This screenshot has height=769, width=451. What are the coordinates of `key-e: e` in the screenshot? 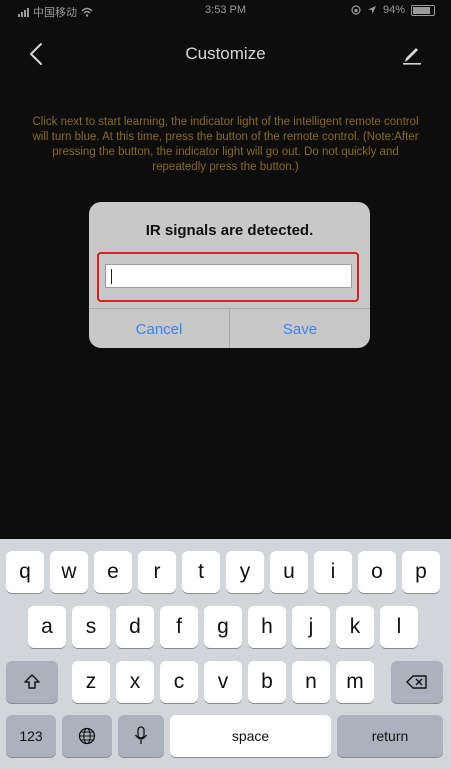 It's located at (113, 572).